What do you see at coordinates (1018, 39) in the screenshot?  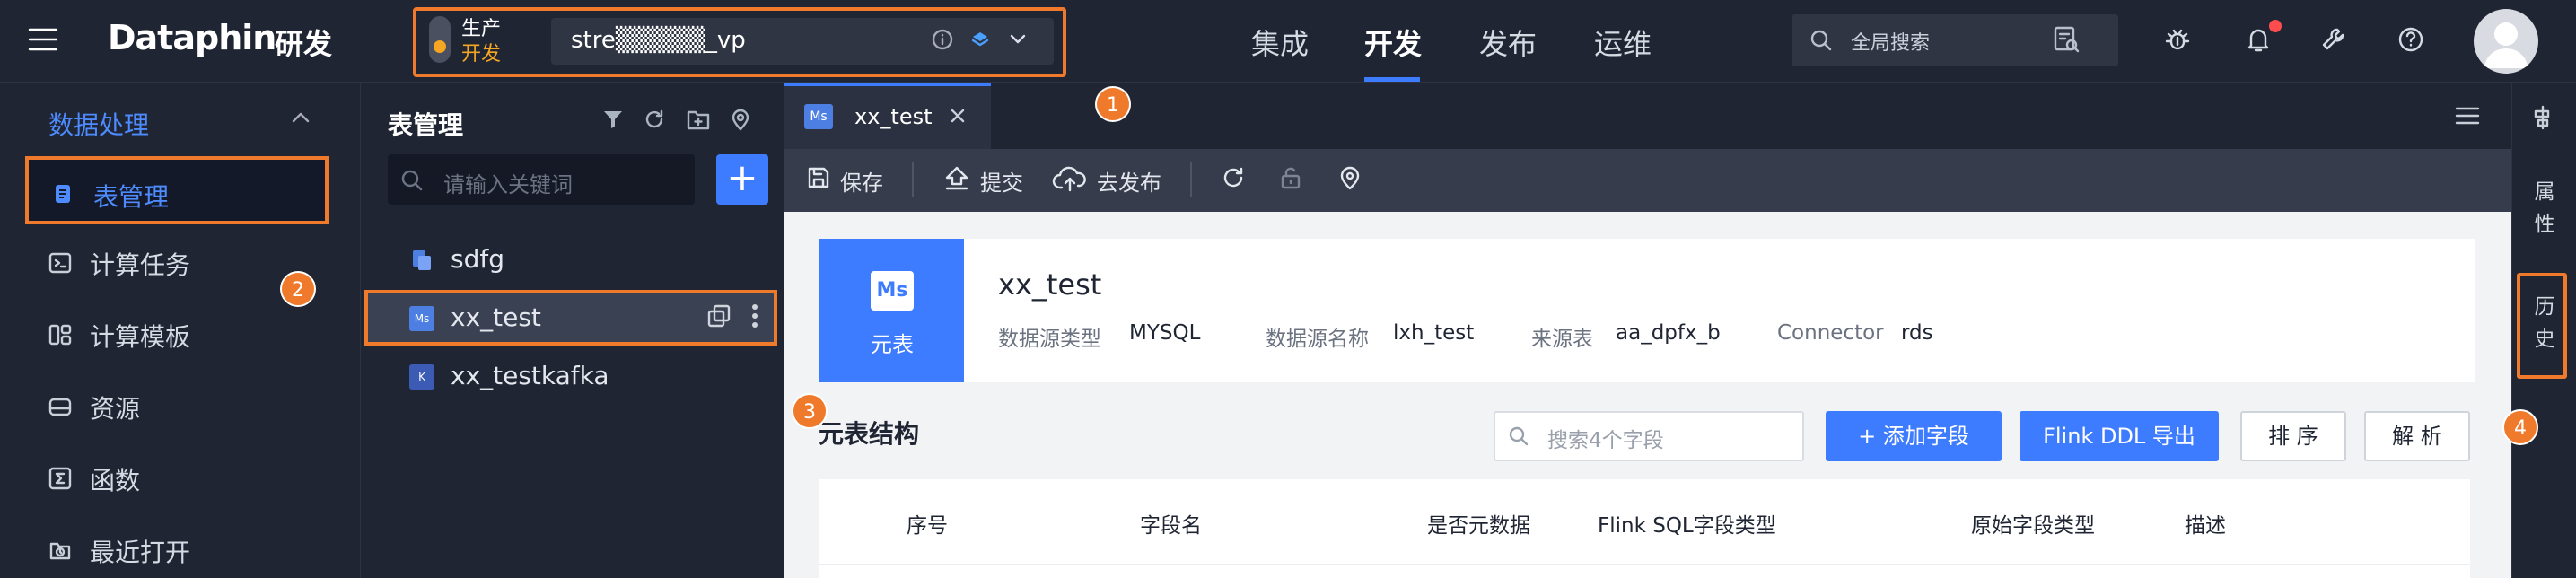 I see `chevron-down-icon` at bounding box center [1018, 39].